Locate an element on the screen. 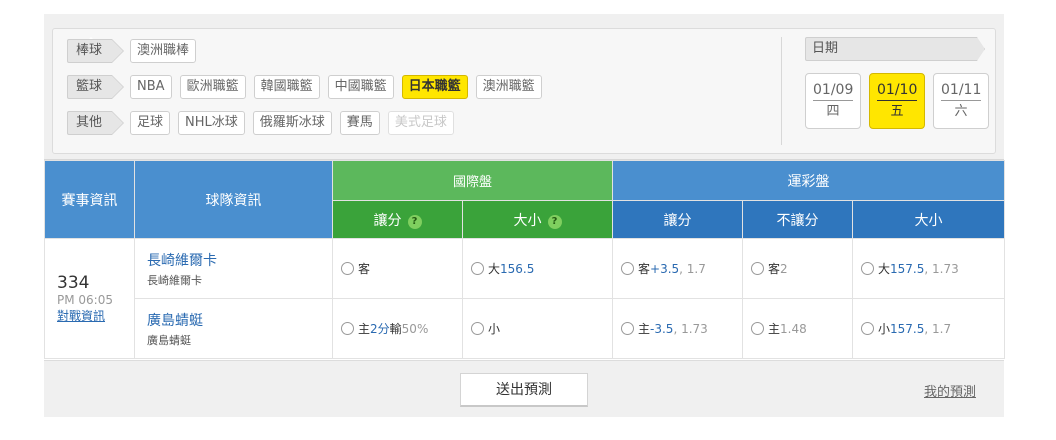 This screenshot has height=440, width=1056. col-intl-total: 大小? is located at coordinates (537, 219).